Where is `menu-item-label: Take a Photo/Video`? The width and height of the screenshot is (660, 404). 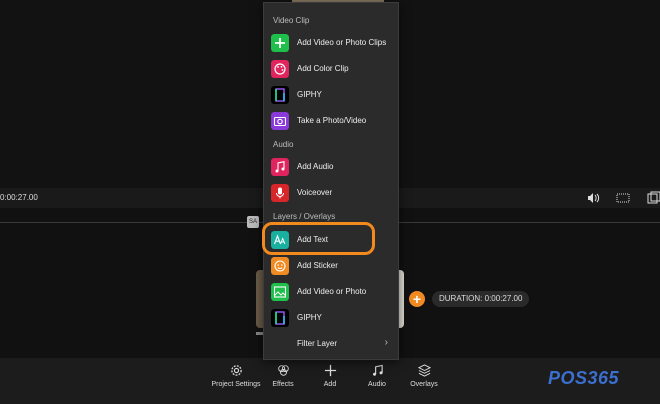
menu-item-label: Take a Photo/Video is located at coordinates (332, 120).